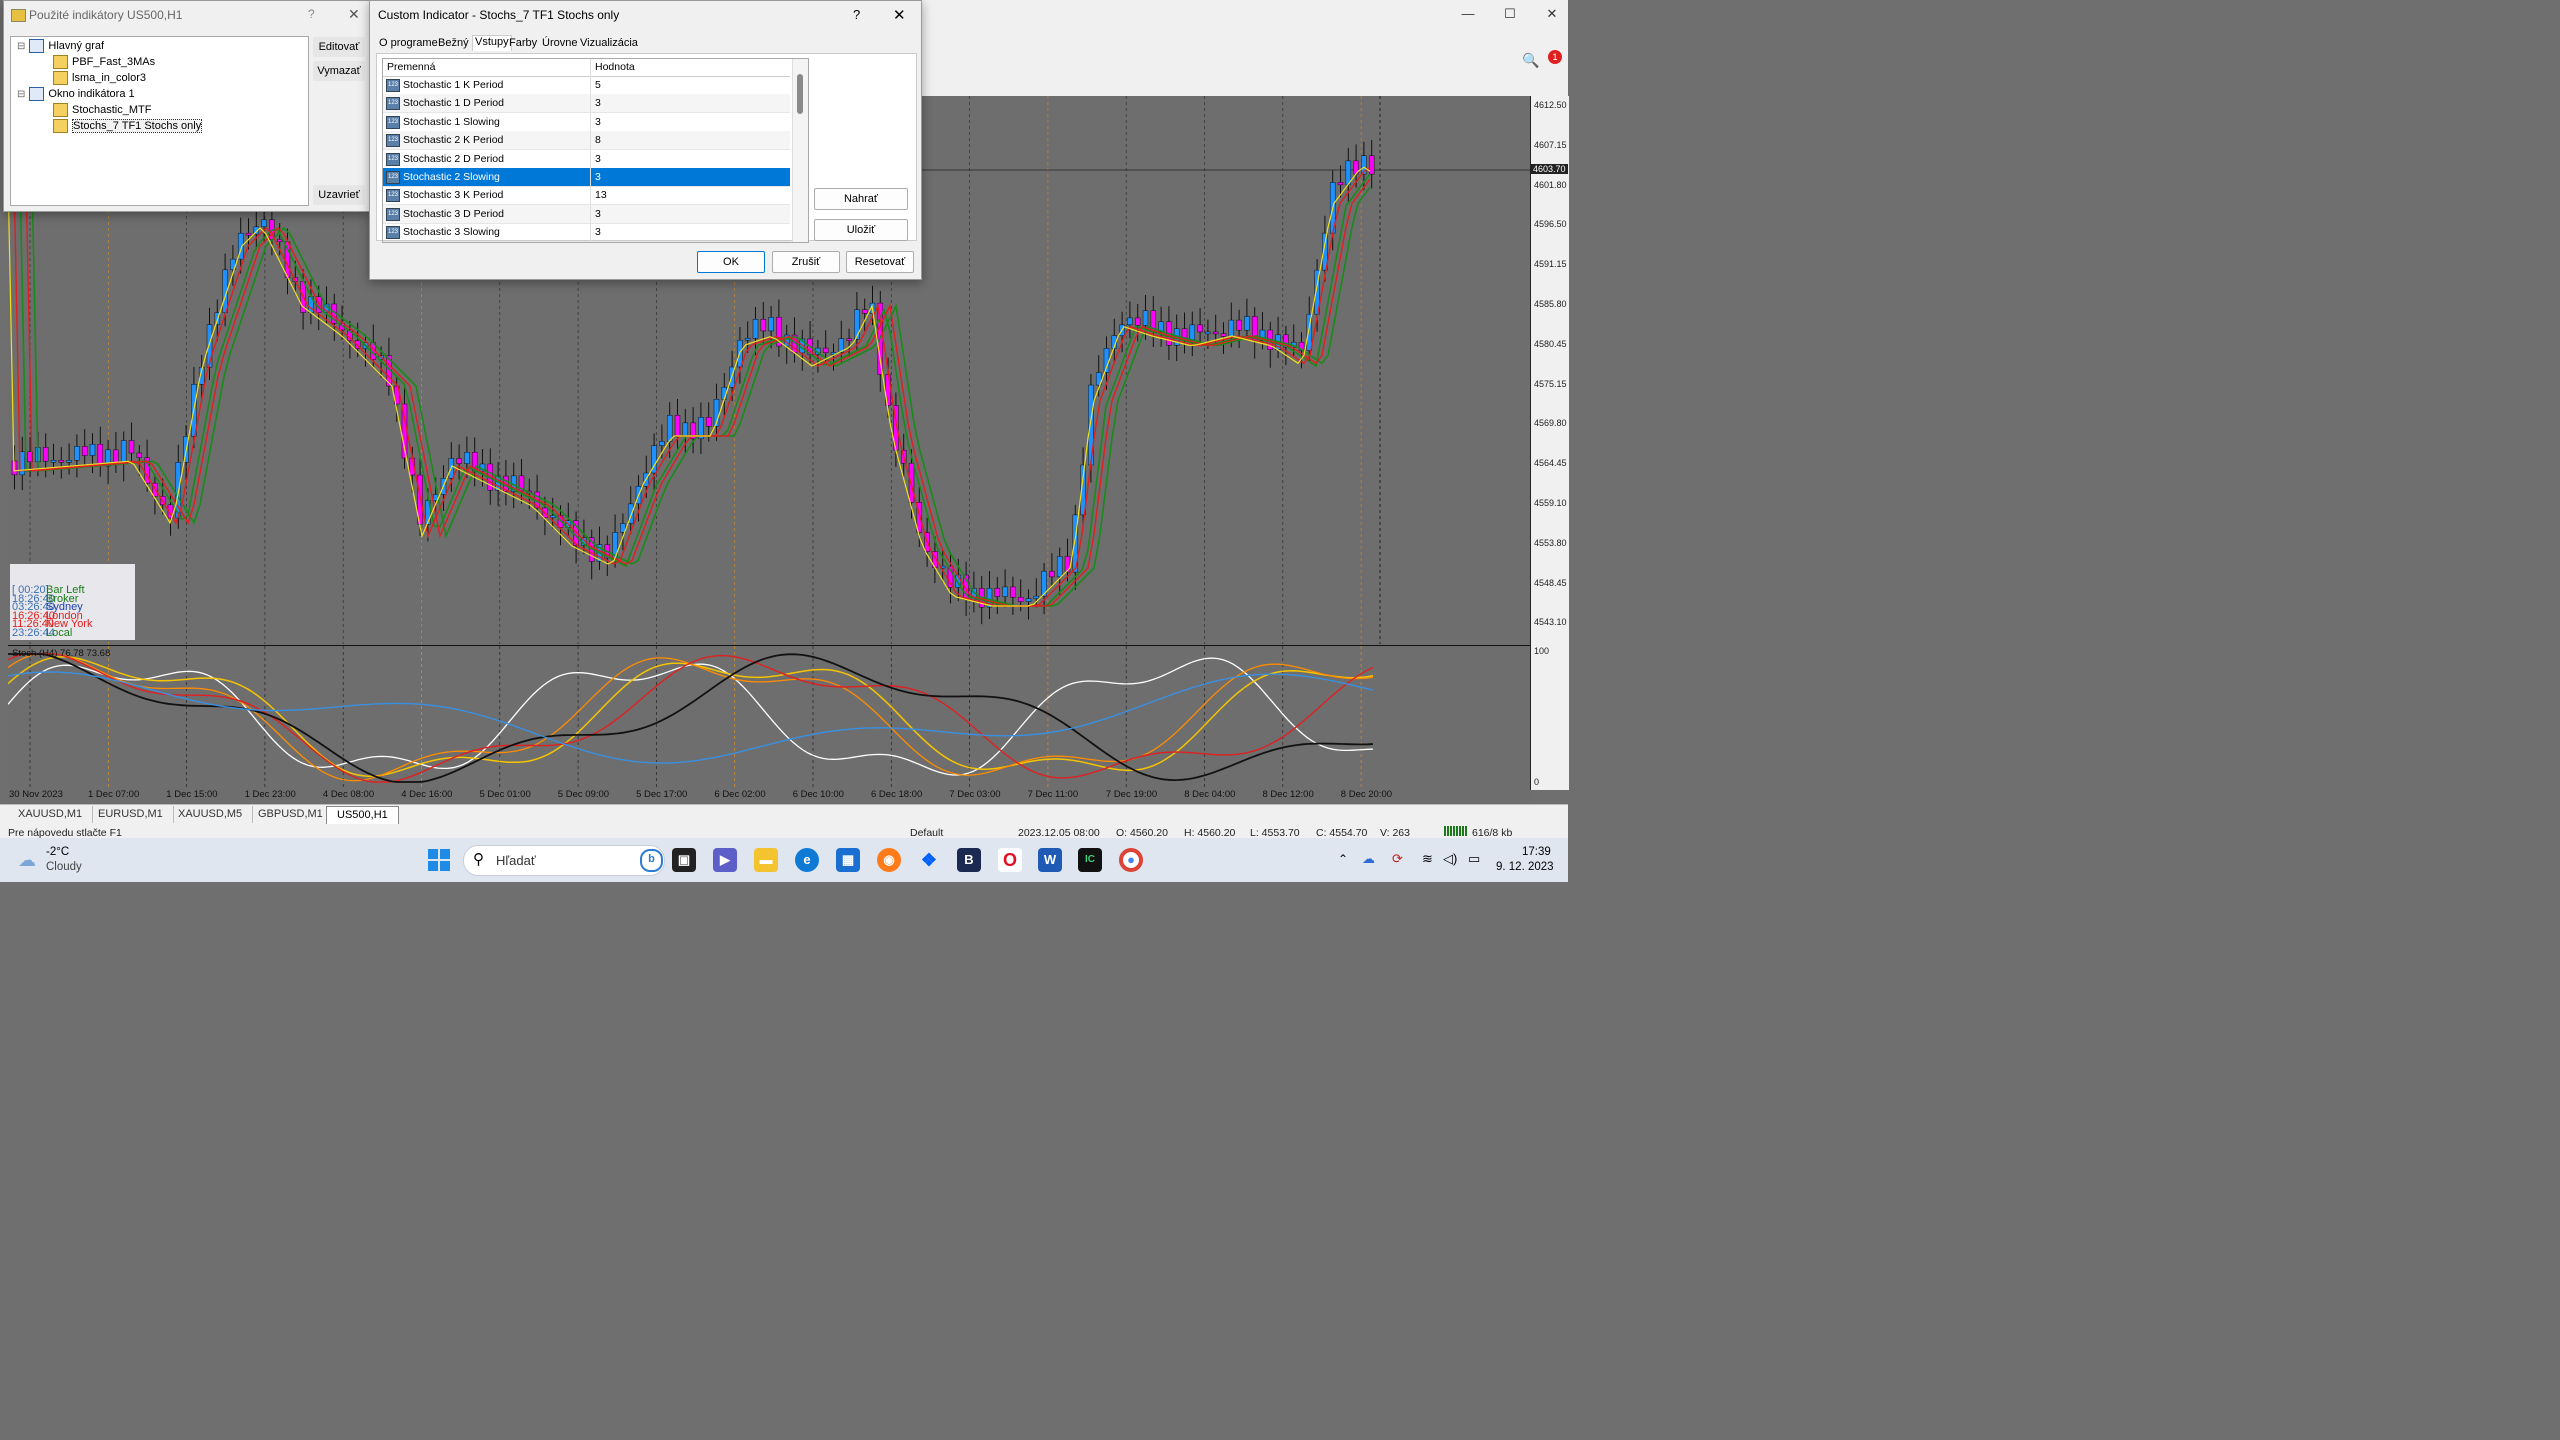 This screenshot has width=2560, height=1440. I want to click on input-row: 123 Stochastic 3 D Period 3, so click(588, 214).